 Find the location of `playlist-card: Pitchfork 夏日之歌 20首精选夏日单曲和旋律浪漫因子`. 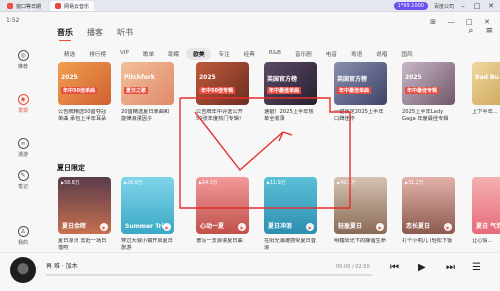

playlist-card: Pitchfork 夏日之歌 20首精选夏日单曲和旋律浪漫因子 is located at coordinates (147, 92).